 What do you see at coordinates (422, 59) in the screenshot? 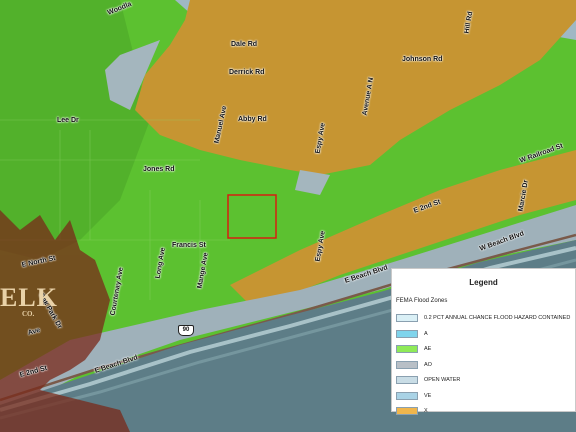
I see `road-label-johnson: Johnson Rd` at bounding box center [422, 59].